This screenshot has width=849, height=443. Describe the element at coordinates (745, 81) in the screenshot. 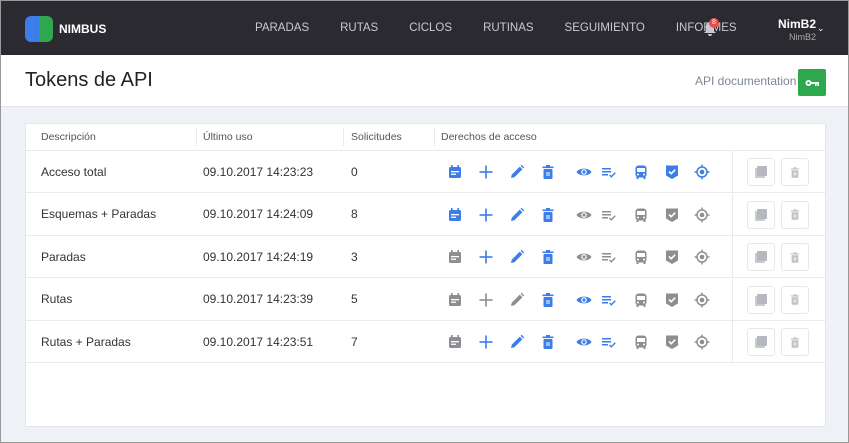

I see `api-documentation-link: API documentation` at that location.